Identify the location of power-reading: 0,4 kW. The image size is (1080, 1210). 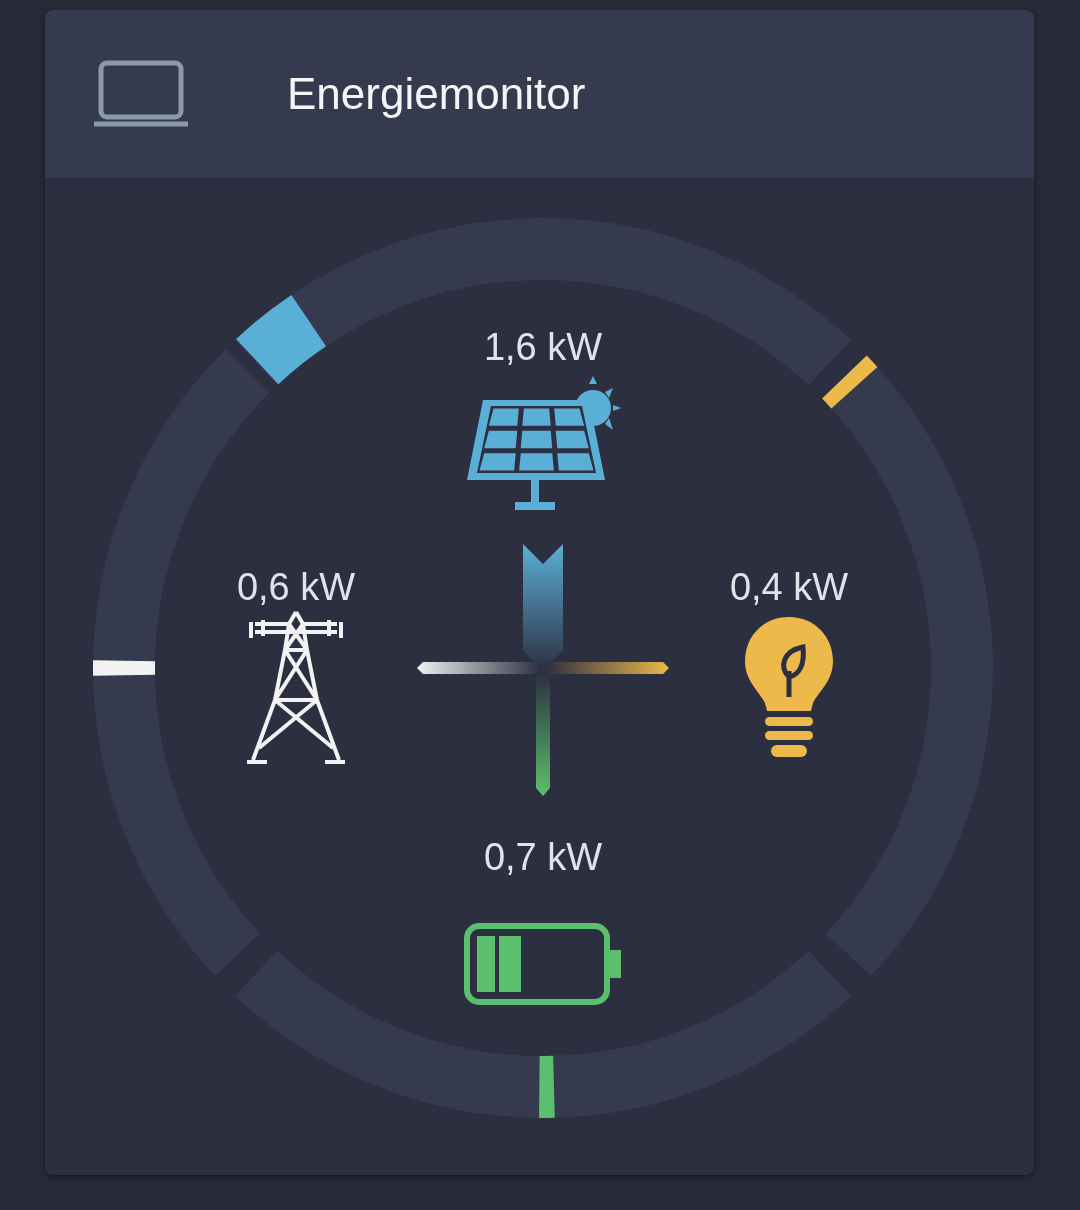
(789, 587).